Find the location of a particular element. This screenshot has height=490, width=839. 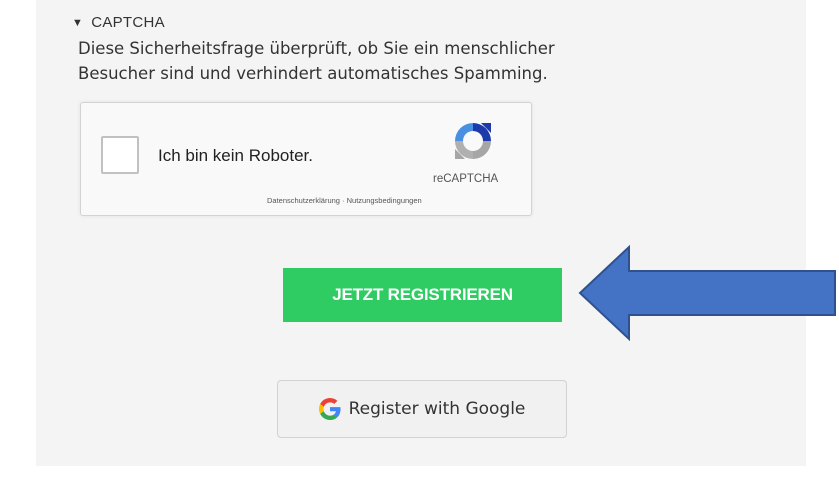

arrow-left-icon is located at coordinates (707, 293).